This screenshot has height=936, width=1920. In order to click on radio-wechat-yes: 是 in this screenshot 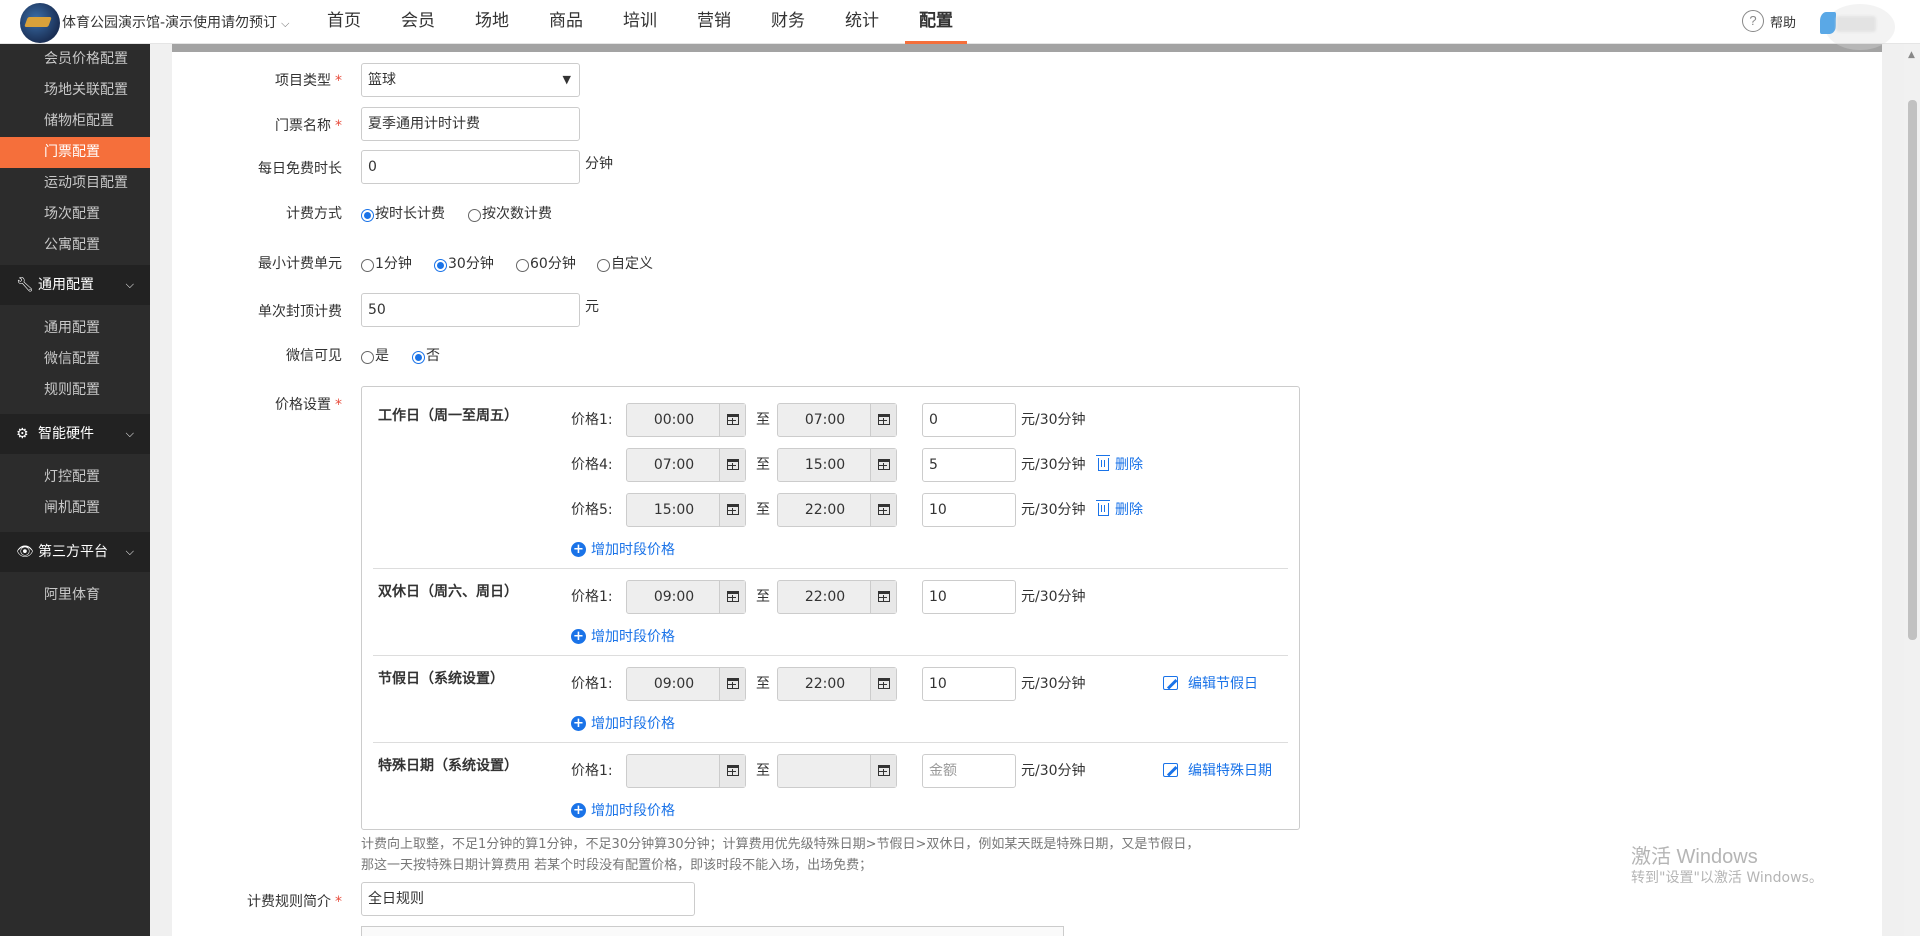, I will do `click(375, 355)`.